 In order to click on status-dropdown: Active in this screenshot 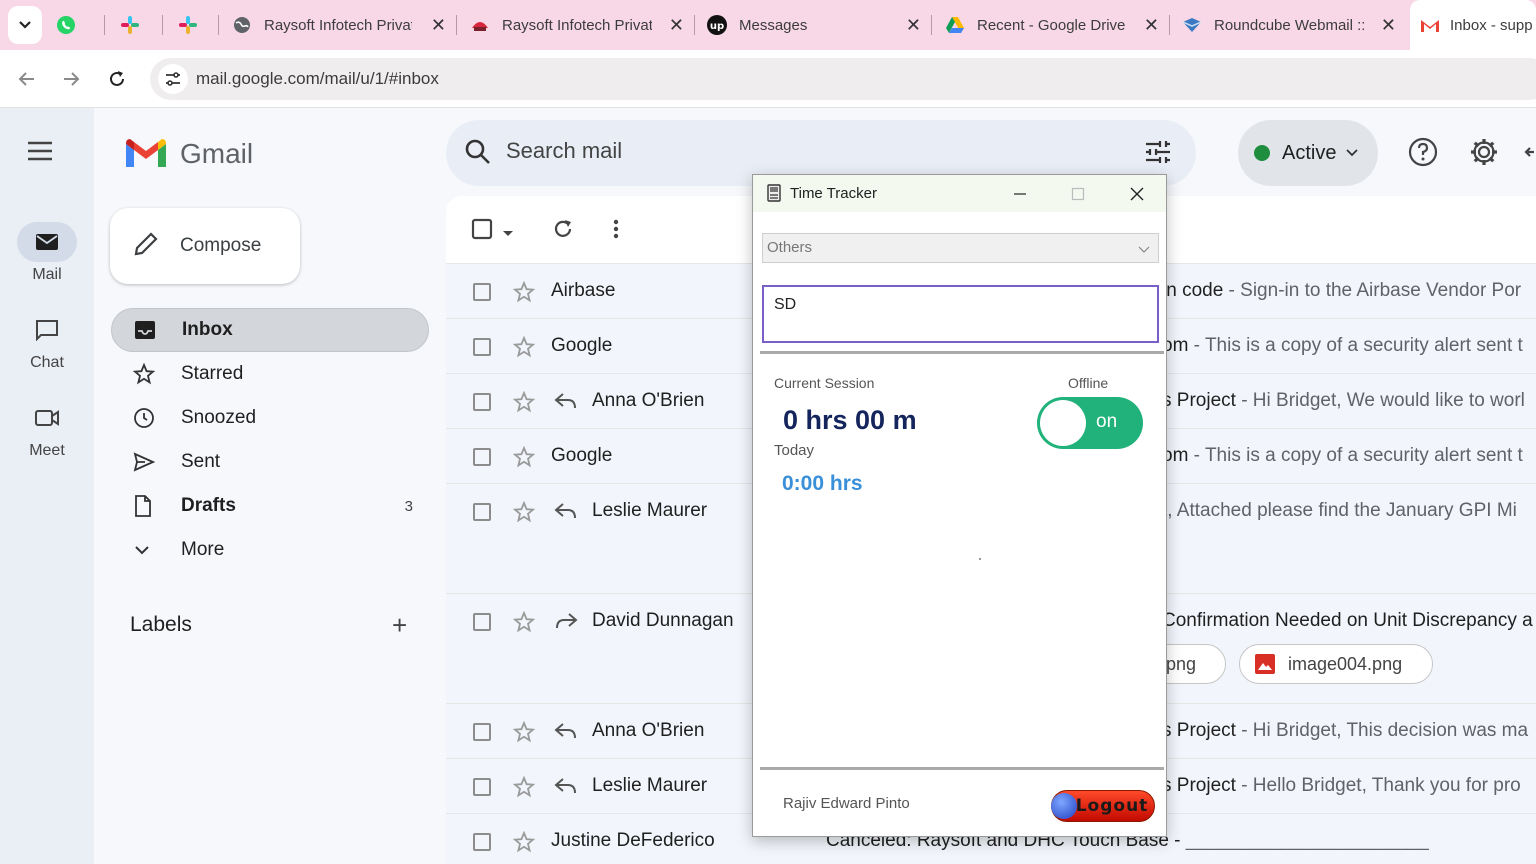, I will do `click(1308, 153)`.